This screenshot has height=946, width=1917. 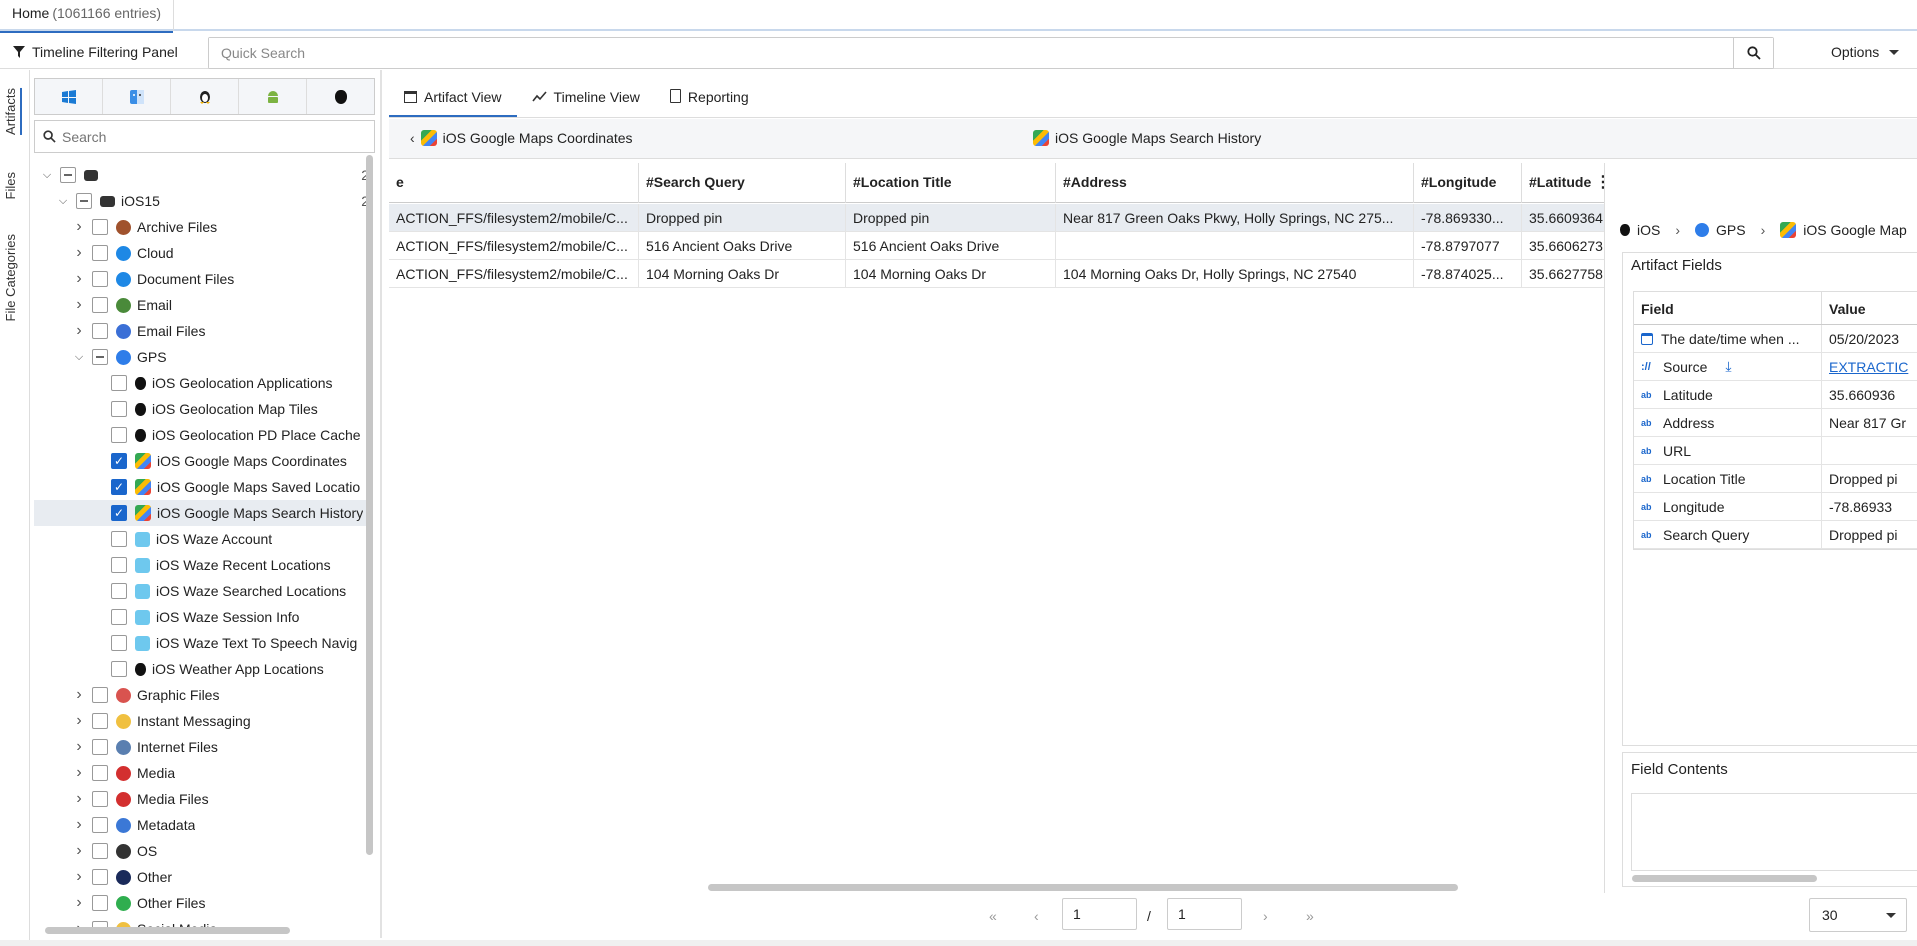 I want to click on tree-item-cloud: › Cloud, so click(x=201, y=253).